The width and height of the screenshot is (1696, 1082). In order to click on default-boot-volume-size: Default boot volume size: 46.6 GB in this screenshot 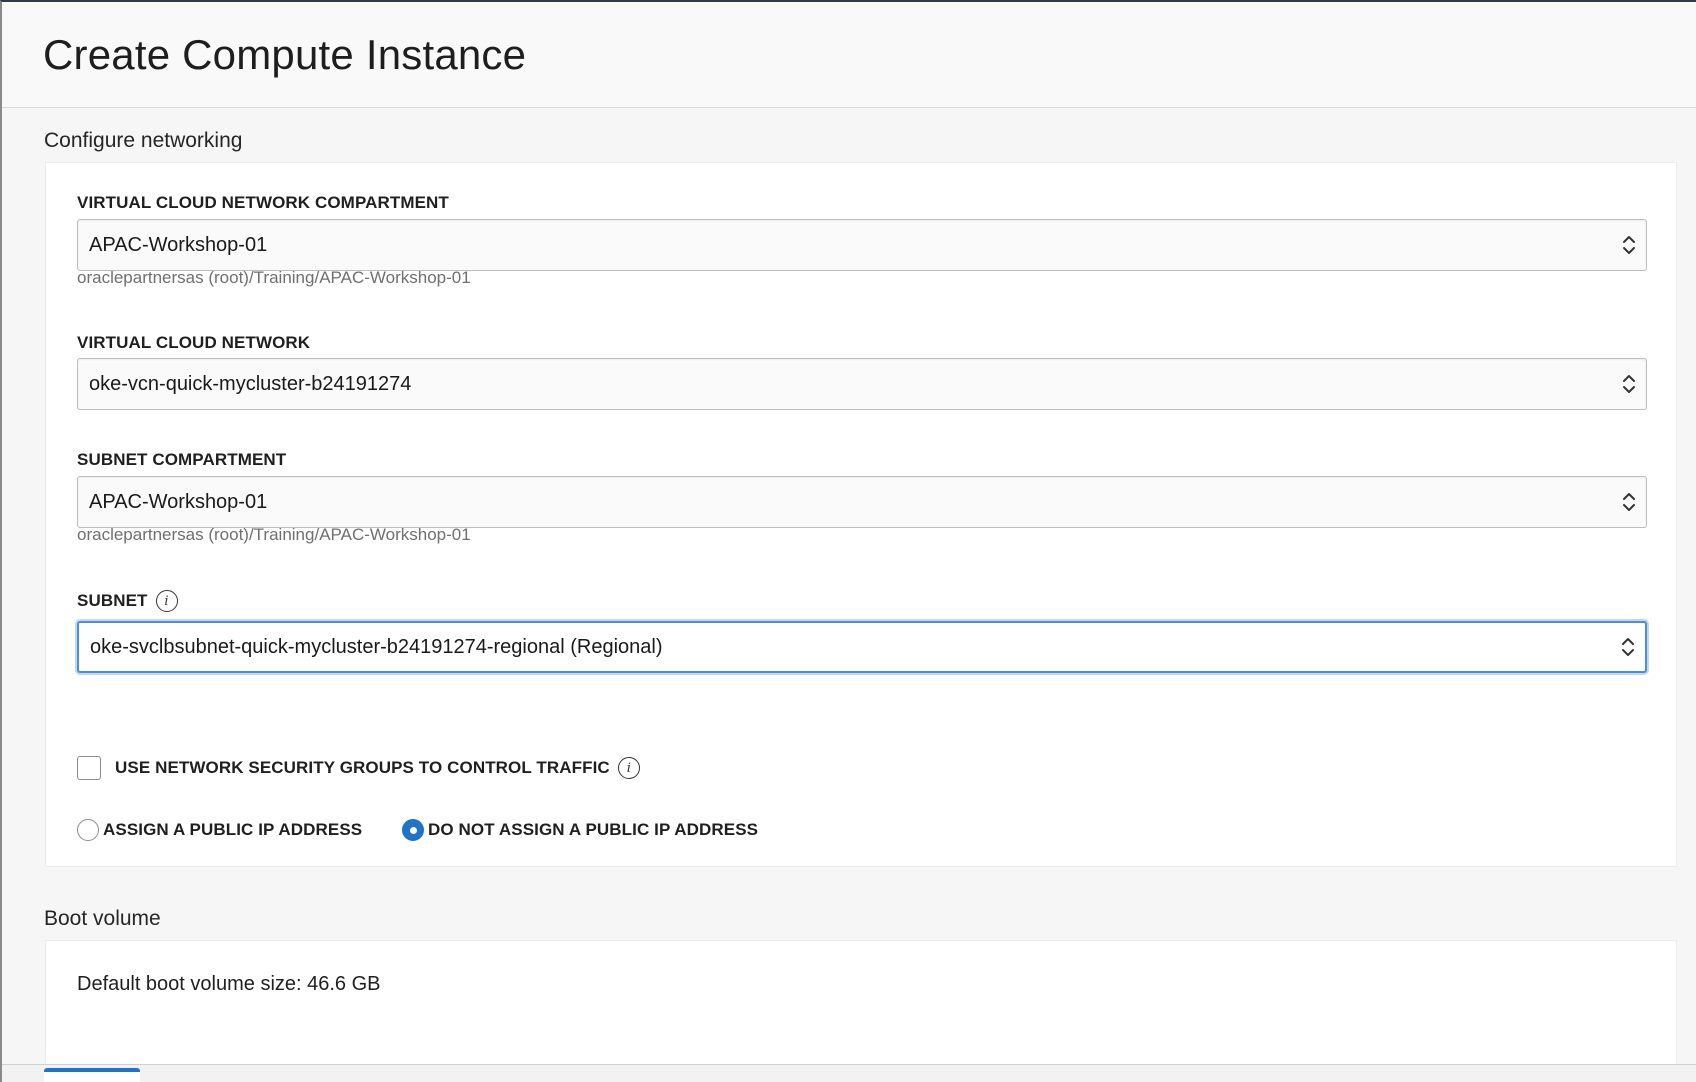, I will do `click(229, 984)`.